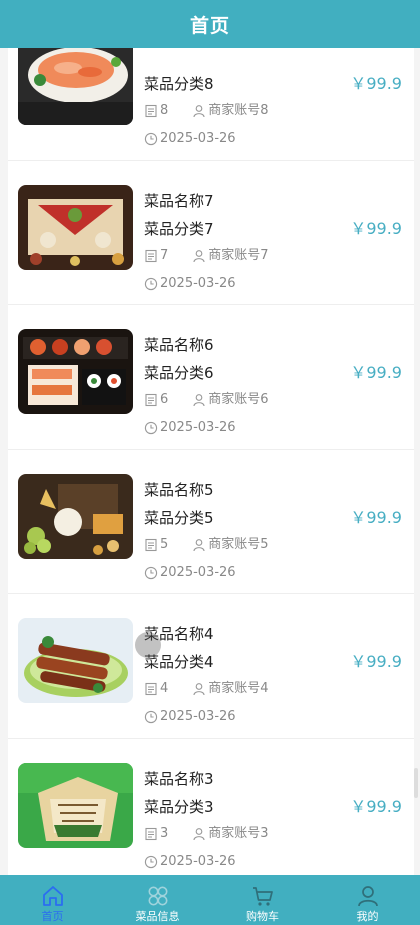  What do you see at coordinates (179, 228) in the screenshot?
I see `dish-category: 菜品分类7` at bounding box center [179, 228].